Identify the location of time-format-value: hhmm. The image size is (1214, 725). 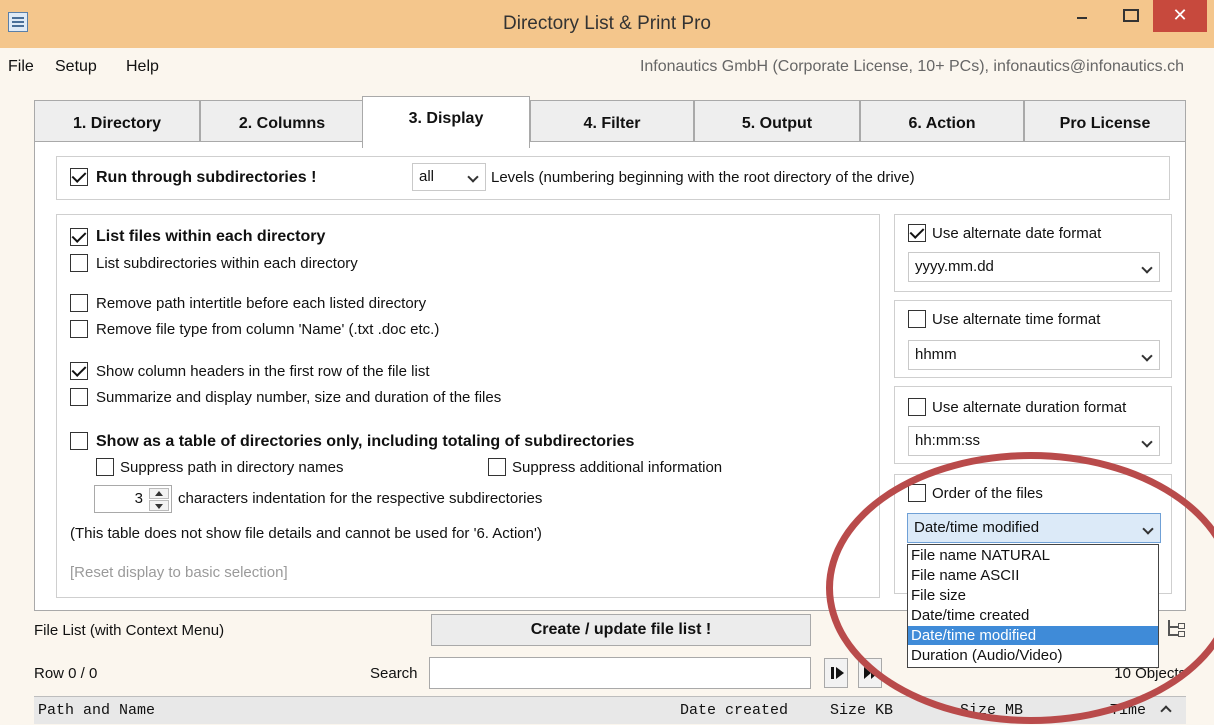
(936, 354).